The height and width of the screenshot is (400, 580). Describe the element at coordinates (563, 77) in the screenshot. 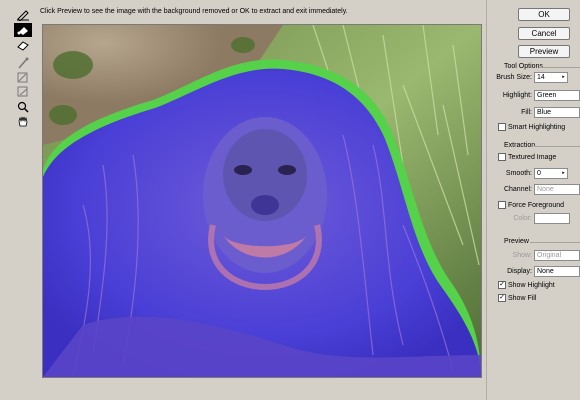

I see `brush-size-arrow-icon: ▸` at that location.